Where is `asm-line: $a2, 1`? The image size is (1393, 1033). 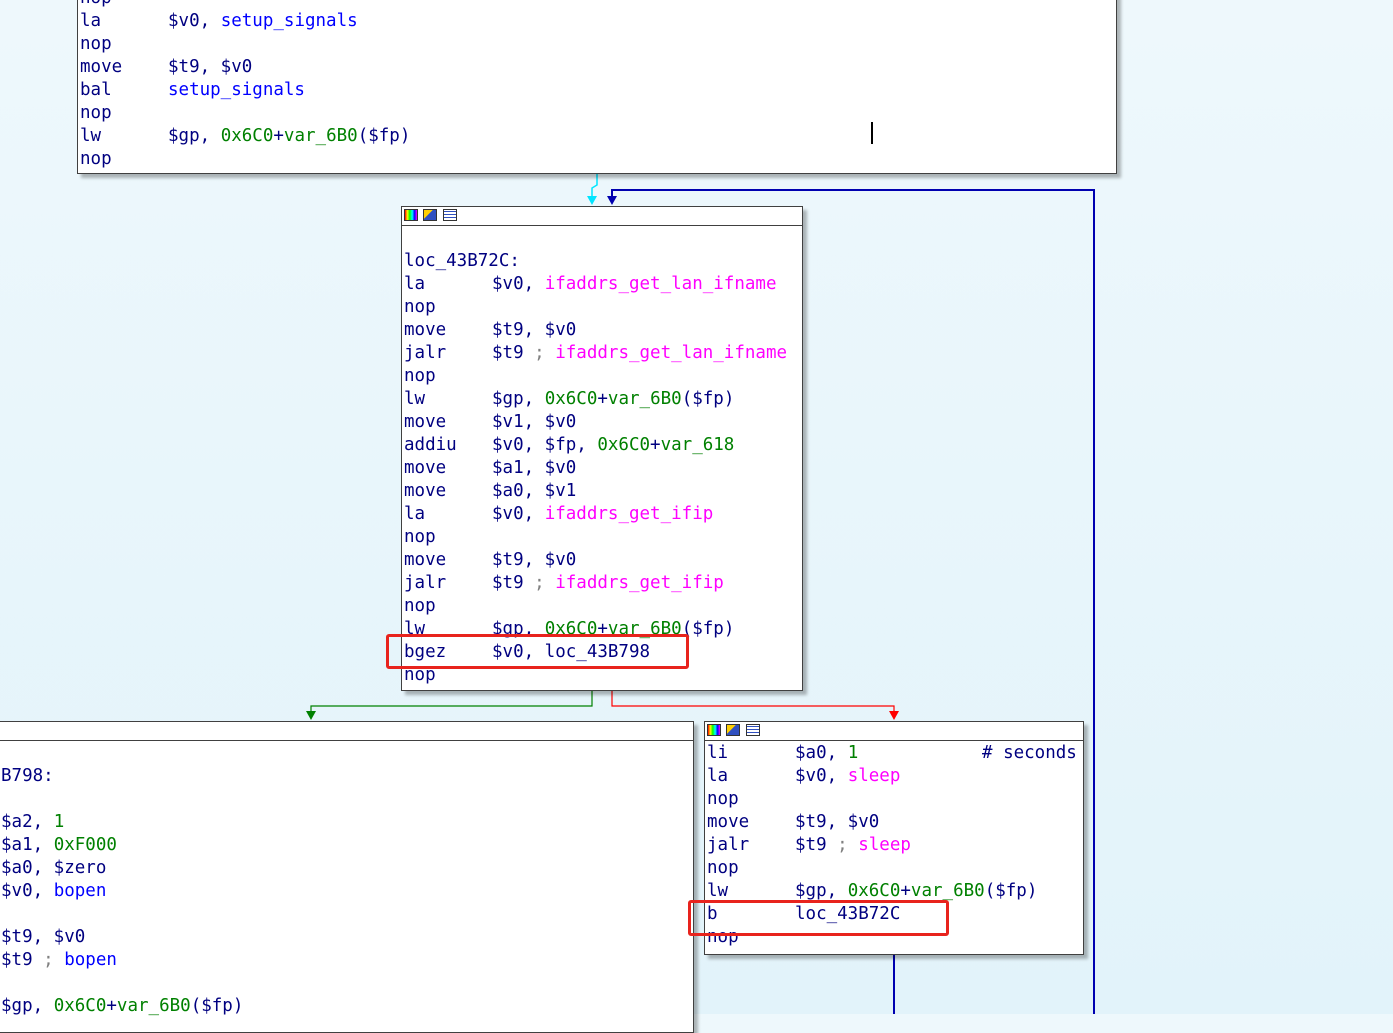
asm-line: $a2, 1 is located at coordinates (347, 822).